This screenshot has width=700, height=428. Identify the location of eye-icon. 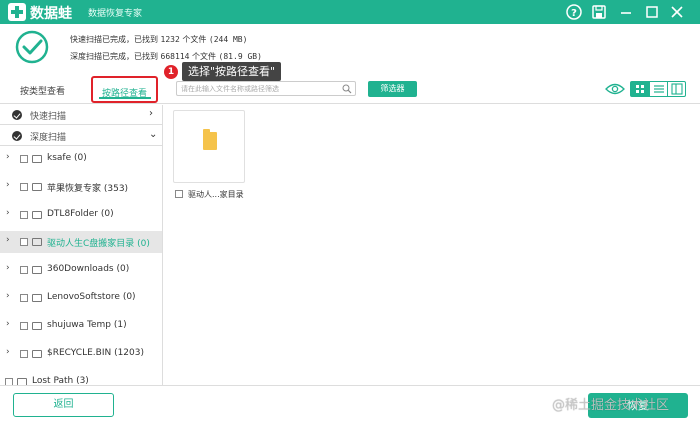
(615, 89).